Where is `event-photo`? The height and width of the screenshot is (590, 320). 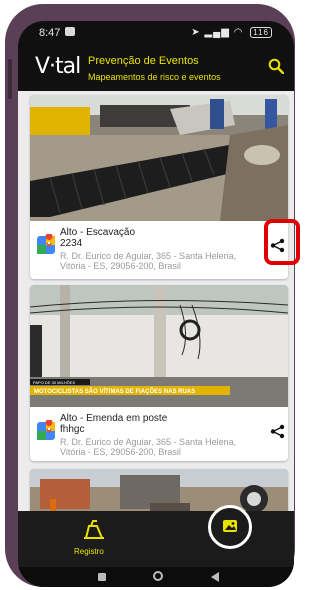
event-photo is located at coordinates (159, 490).